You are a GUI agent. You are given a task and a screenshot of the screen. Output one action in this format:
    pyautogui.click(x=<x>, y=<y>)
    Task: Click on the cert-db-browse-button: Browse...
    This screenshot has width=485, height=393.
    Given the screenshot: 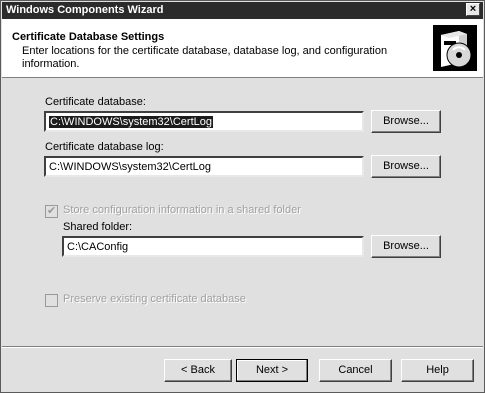 What is the action you would take?
    pyautogui.click(x=406, y=121)
    